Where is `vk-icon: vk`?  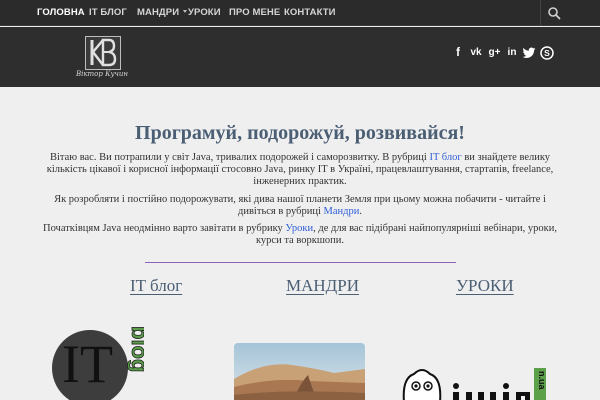 vk-icon: vk is located at coordinates (476, 53).